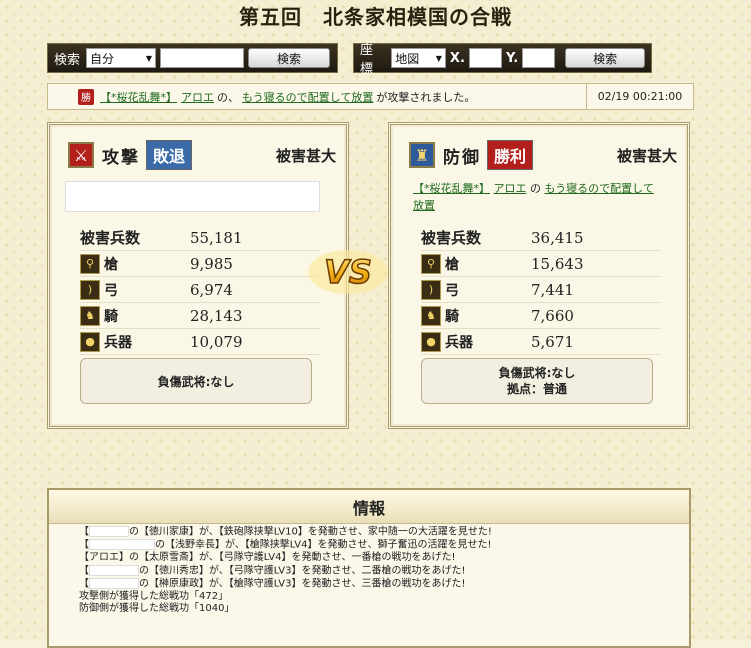  What do you see at coordinates (422, 155) in the screenshot?
I see `castle-icon: ♜` at bounding box center [422, 155].